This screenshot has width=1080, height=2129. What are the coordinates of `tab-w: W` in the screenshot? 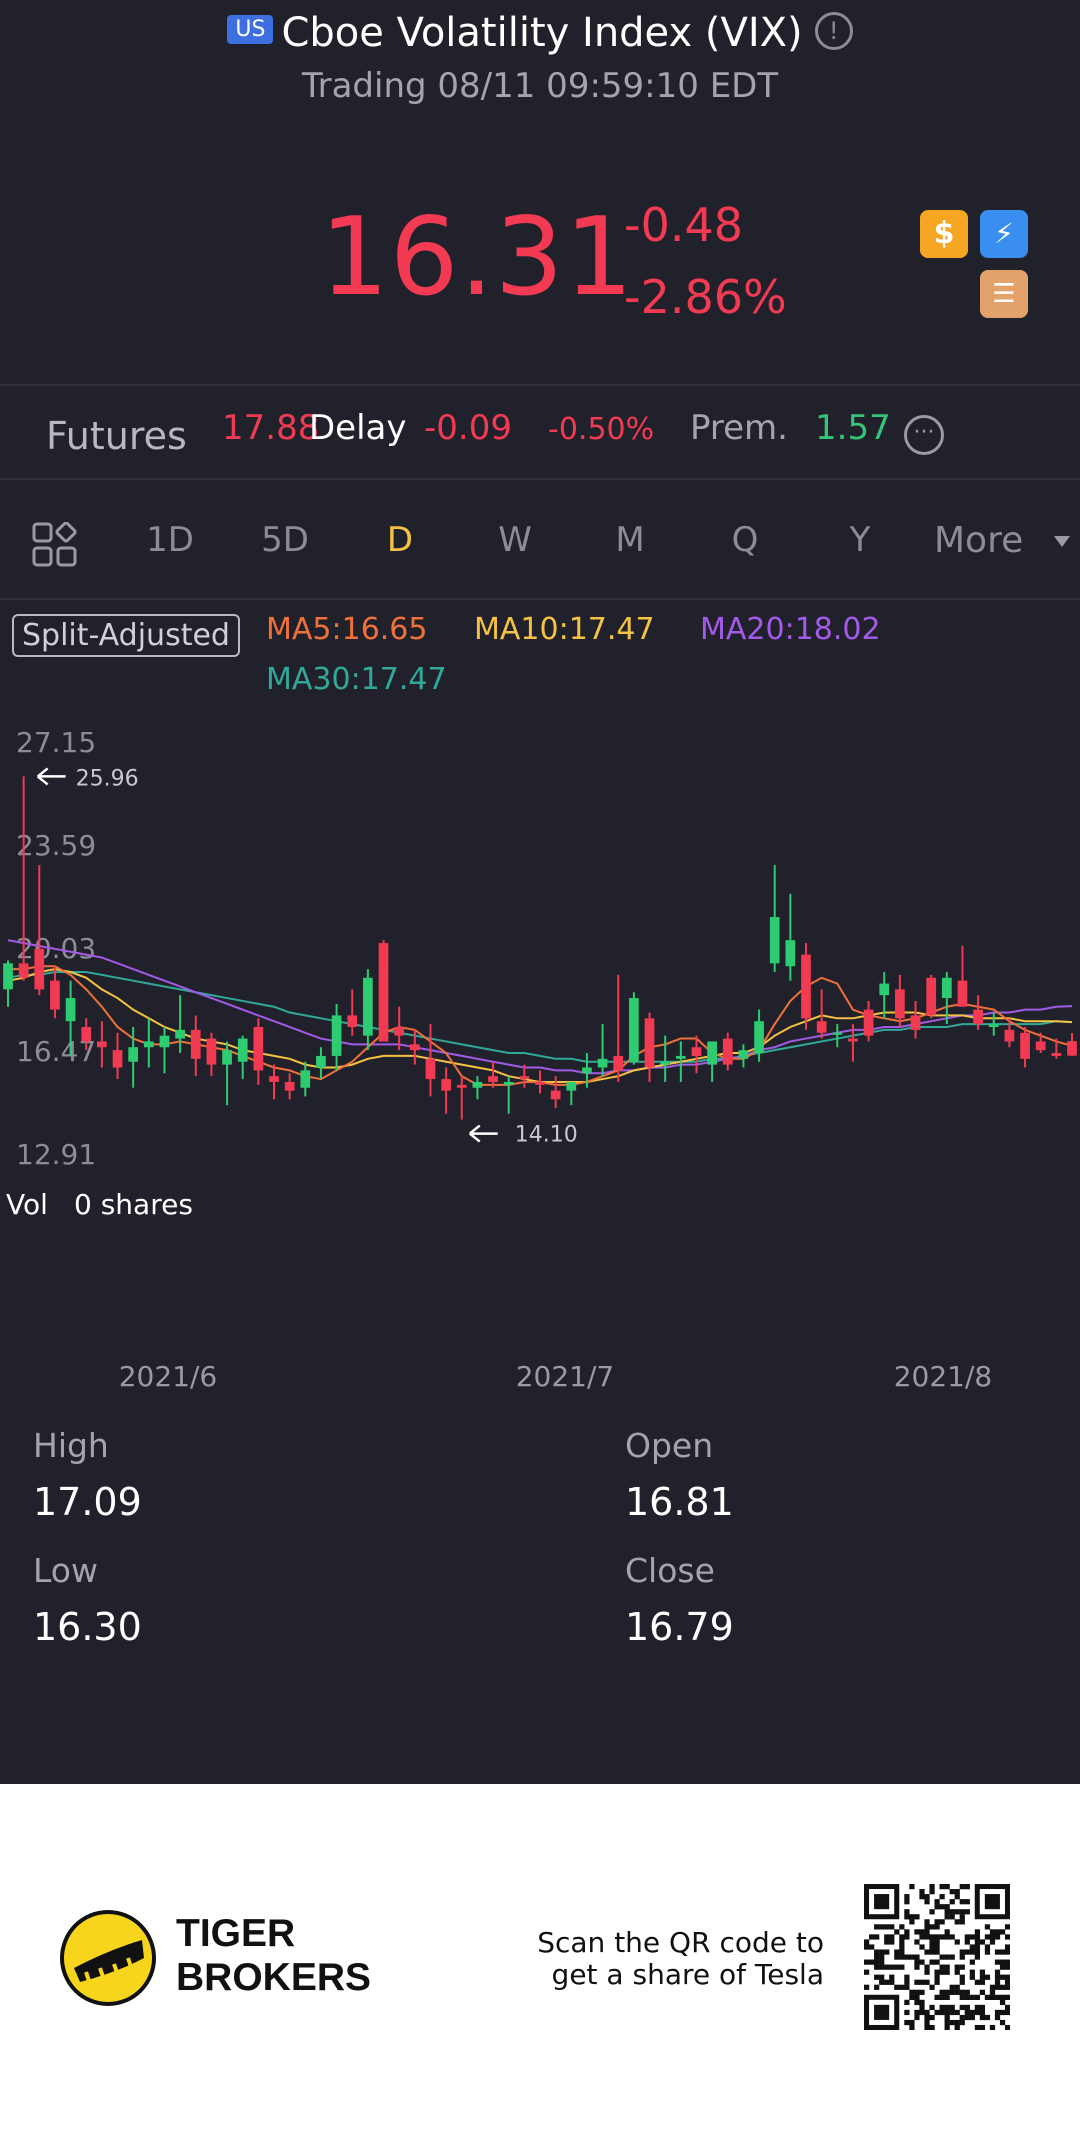 It's located at (515, 540).